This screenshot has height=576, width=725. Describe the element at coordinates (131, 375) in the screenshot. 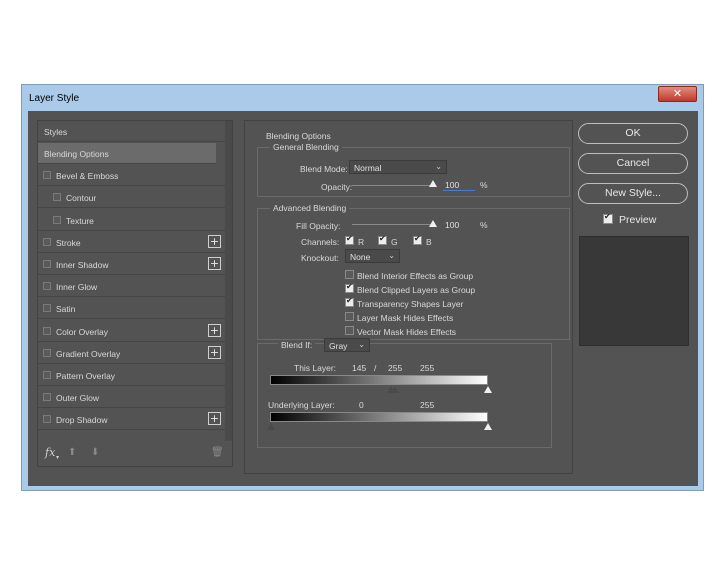

I see `style-item-pattern-overlay: Pattern Overlay` at that location.